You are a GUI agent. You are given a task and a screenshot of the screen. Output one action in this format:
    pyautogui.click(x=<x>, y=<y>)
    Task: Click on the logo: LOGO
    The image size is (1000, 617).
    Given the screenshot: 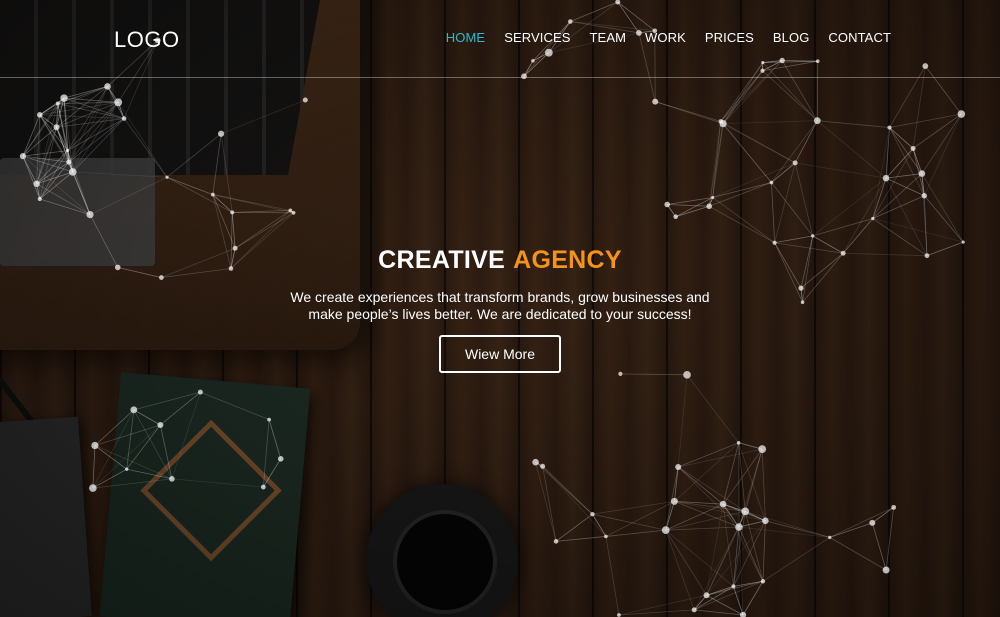 What is the action you would take?
    pyautogui.click(x=147, y=40)
    